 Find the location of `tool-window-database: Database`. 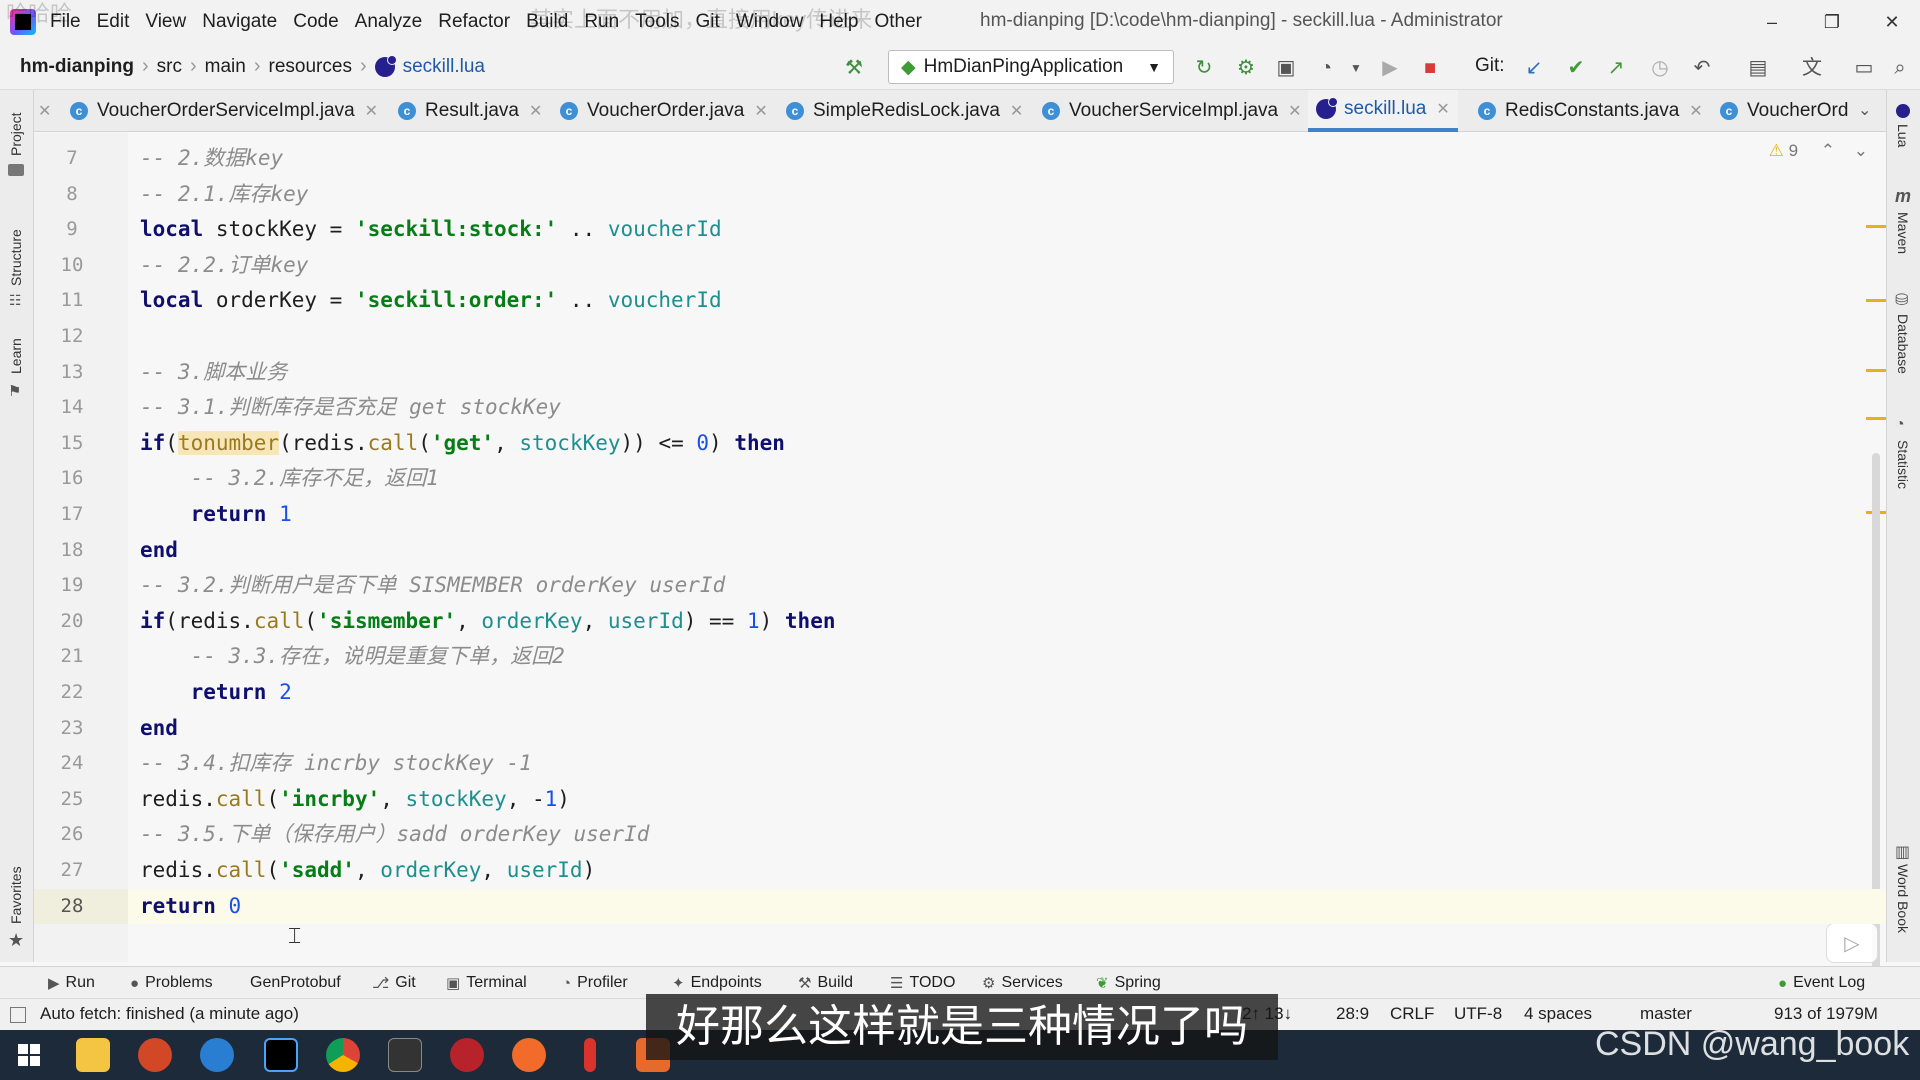

tool-window-database: Database is located at coordinates (1903, 344).